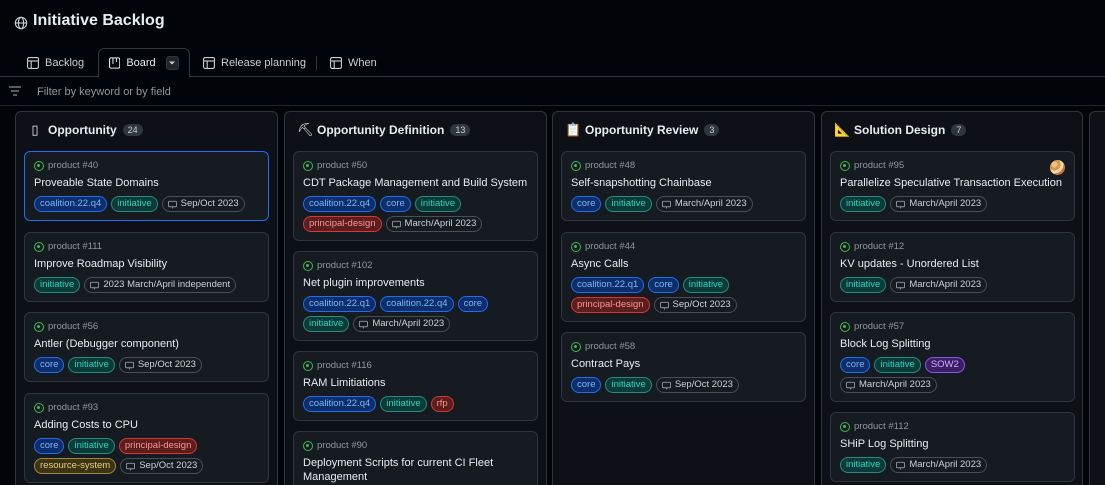 This screenshot has height=485, width=1105. I want to click on assignee-avatar, so click(1057, 167).